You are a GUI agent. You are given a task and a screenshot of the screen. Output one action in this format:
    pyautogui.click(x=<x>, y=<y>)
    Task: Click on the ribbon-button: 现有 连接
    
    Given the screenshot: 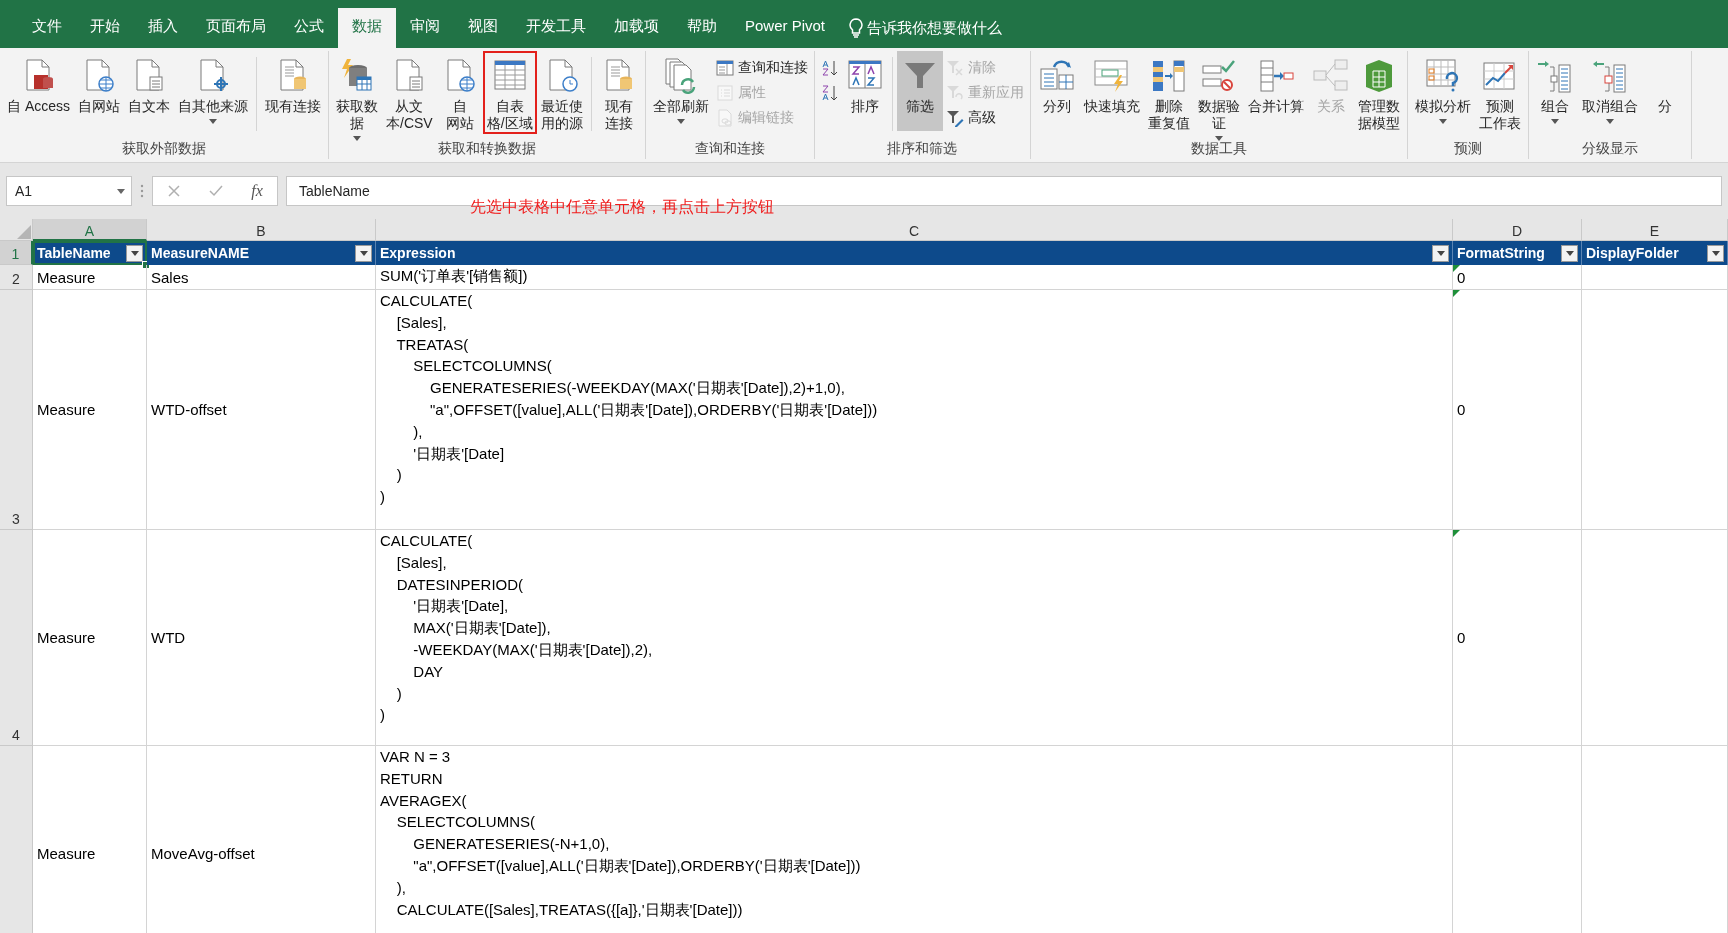 What is the action you would take?
    pyautogui.click(x=618, y=92)
    